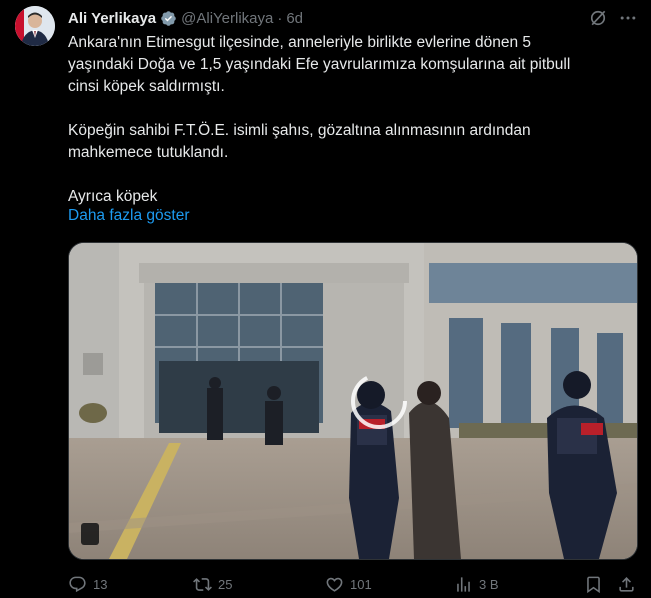  What do you see at coordinates (227, 18) in the screenshot?
I see `author-handle: @AliYerlikaya` at bounding box center [227, 18].